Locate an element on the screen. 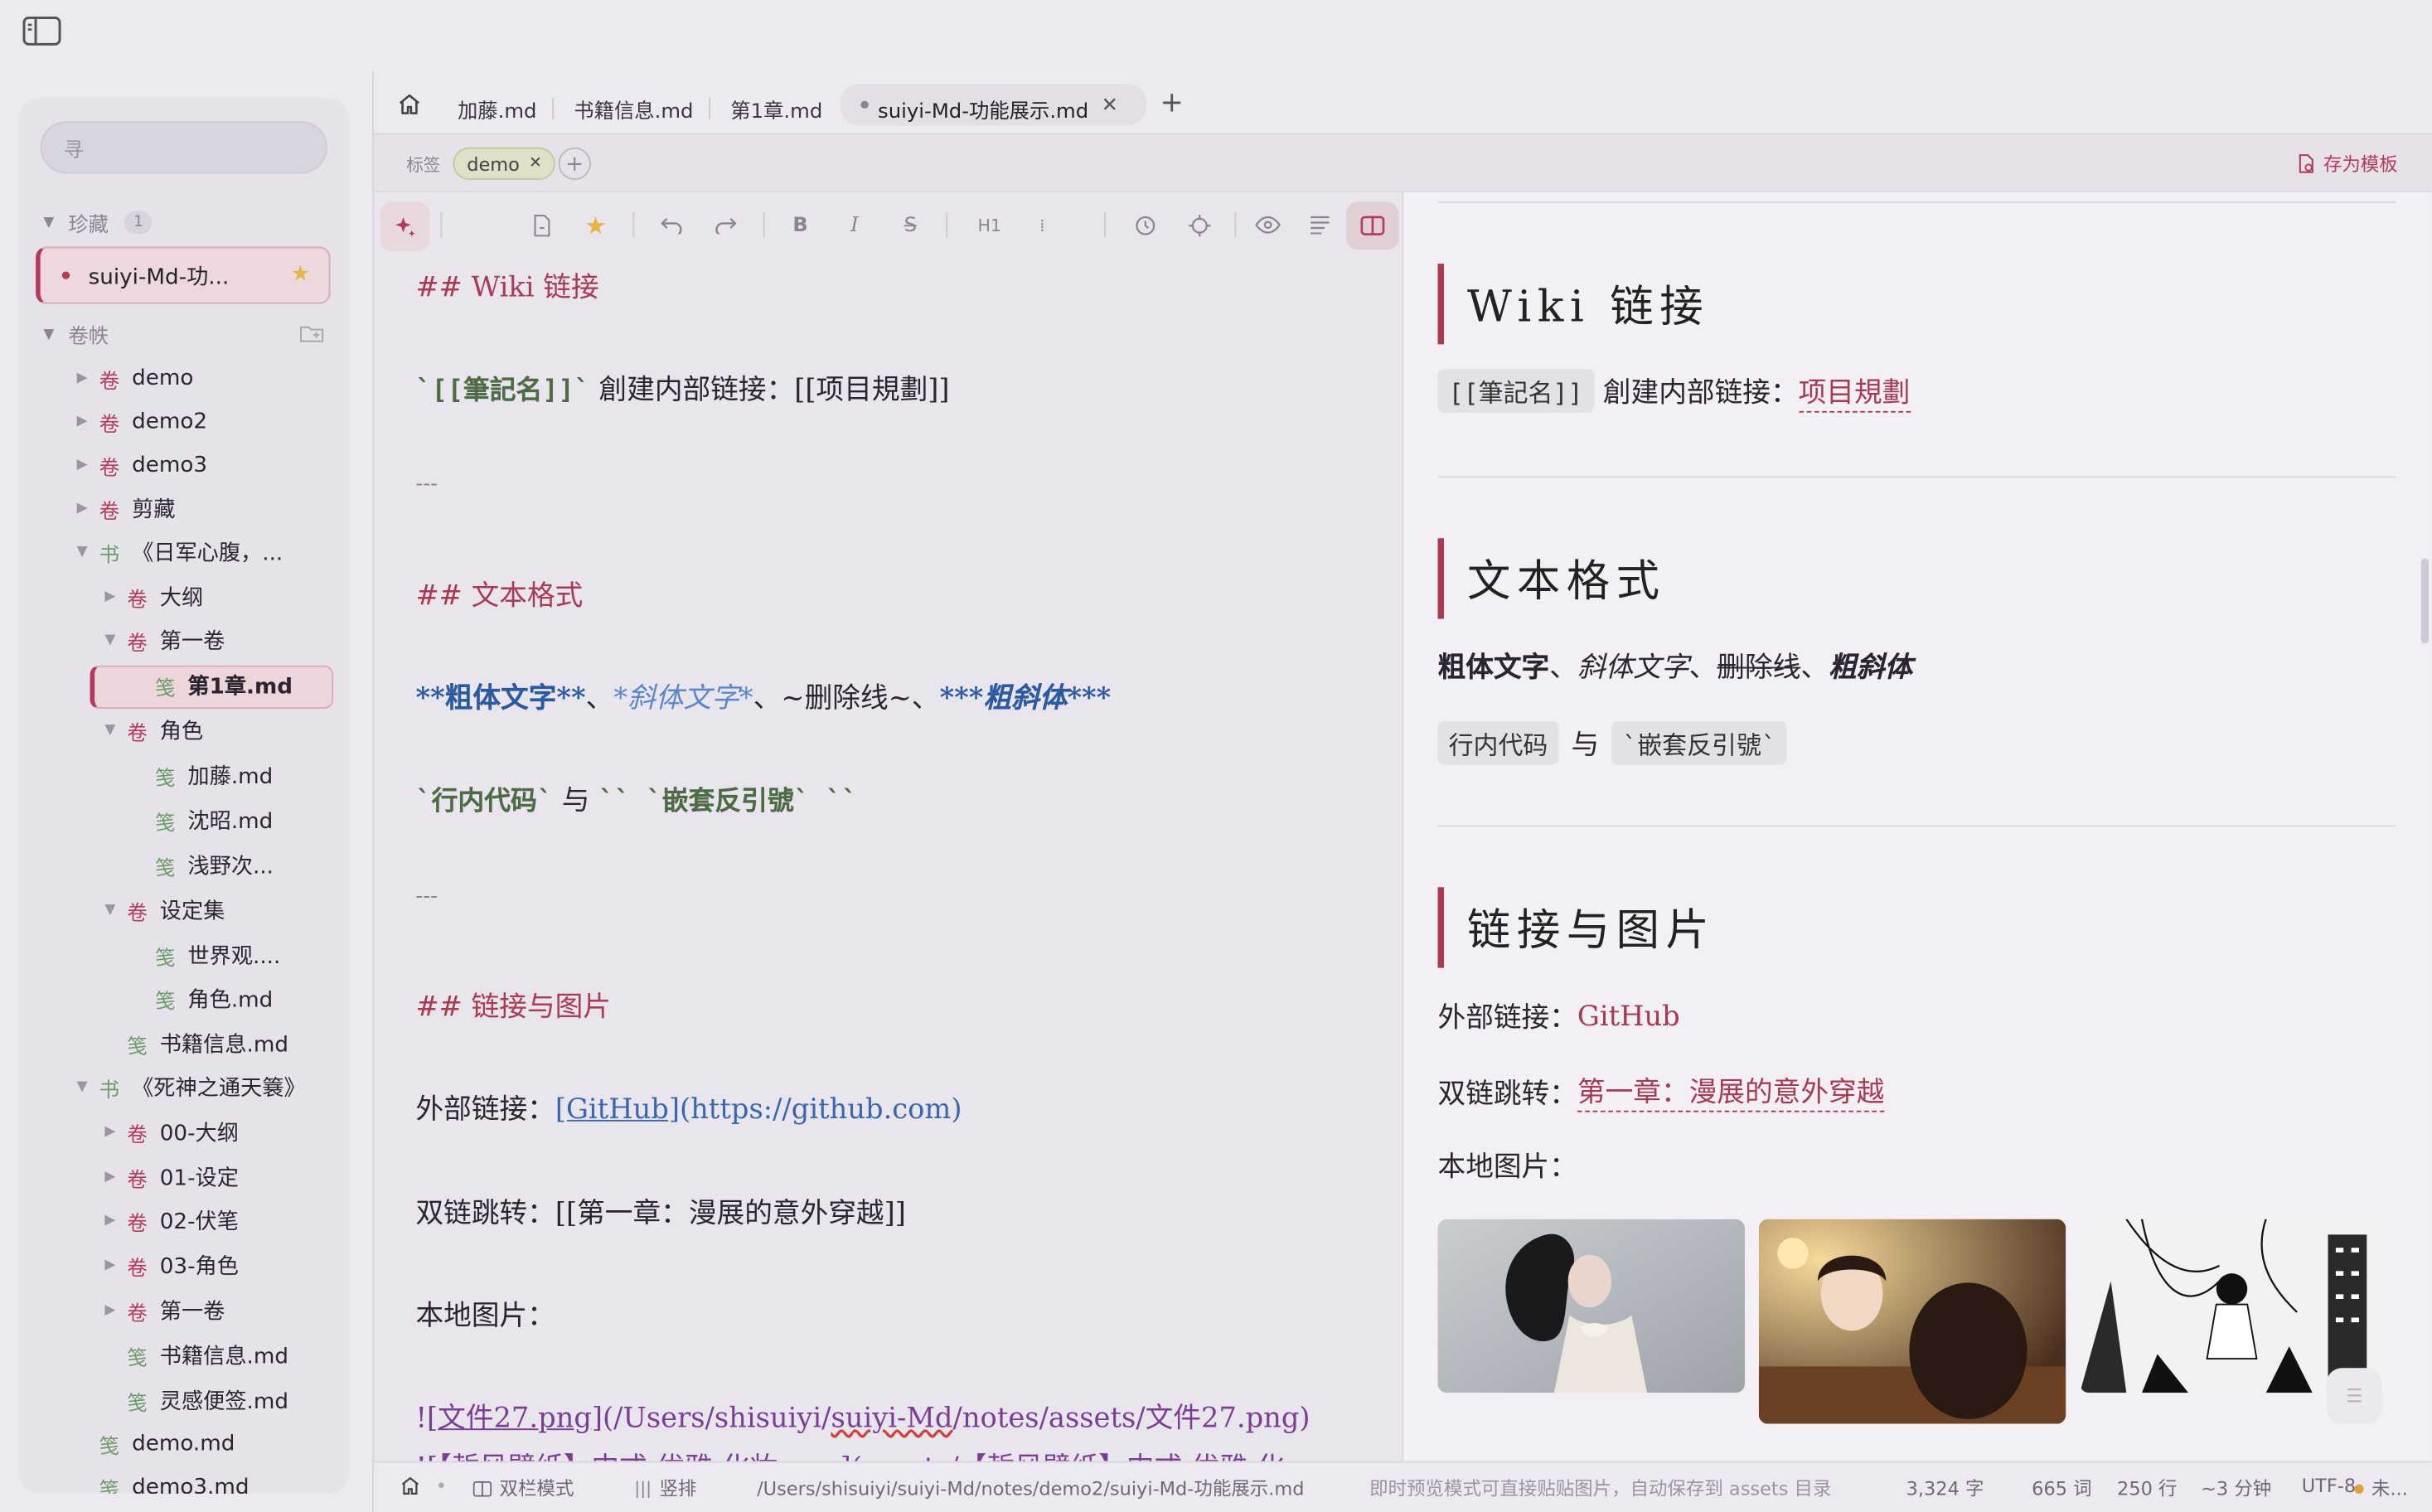 This screenshot has height=1512, width=2432. tree-item: ▶ 卷 demo is located at coordinates (133, 378).